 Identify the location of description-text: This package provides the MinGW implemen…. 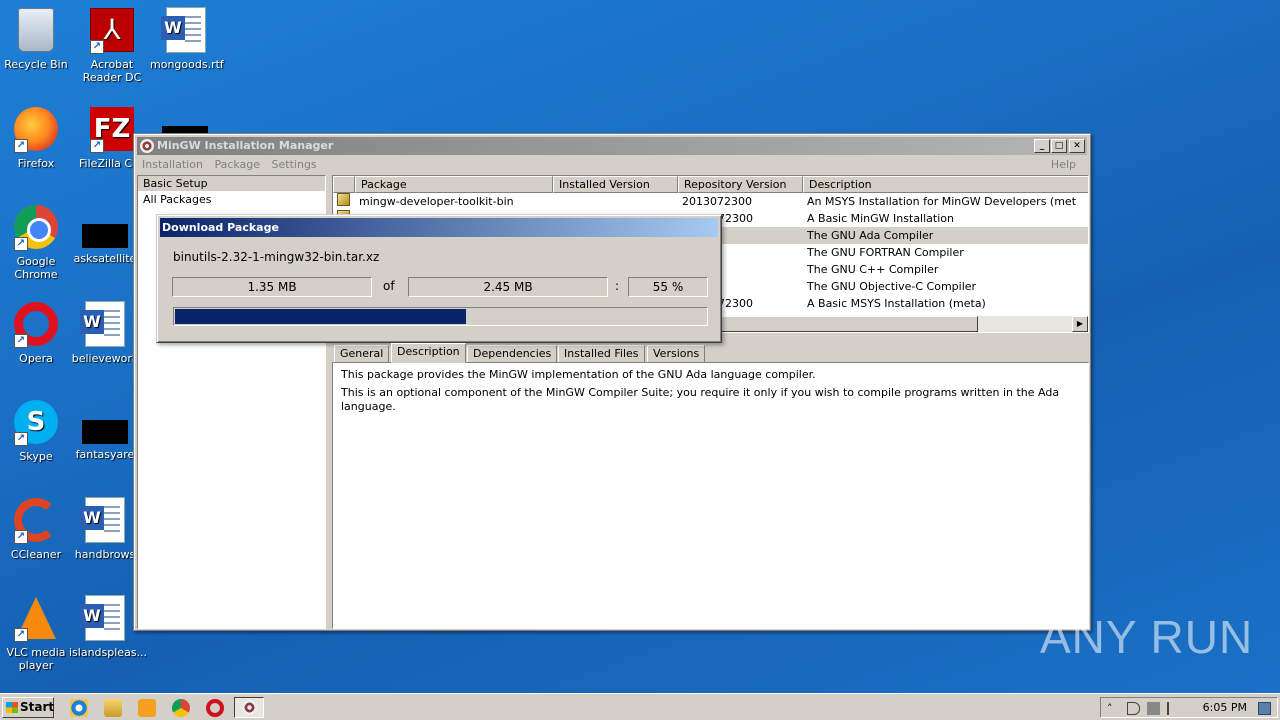
(578, 374).